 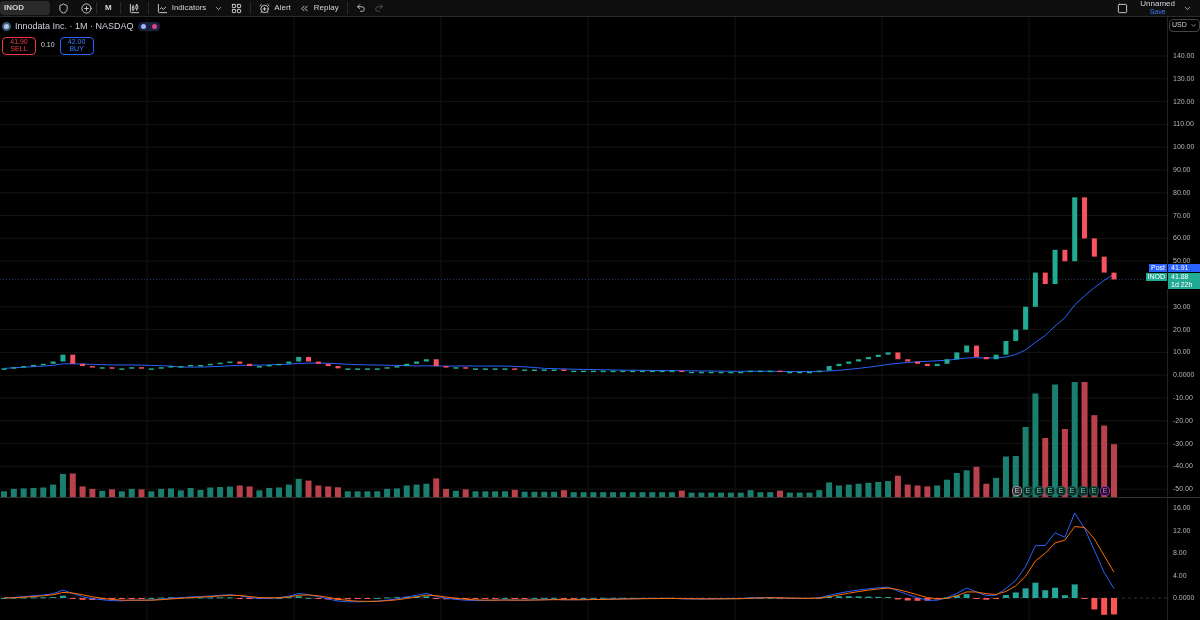 What do you see at coordinates (25, 8) in the screenshot?
I see `symbol-search: INOD` at bounding box center [25, 8].